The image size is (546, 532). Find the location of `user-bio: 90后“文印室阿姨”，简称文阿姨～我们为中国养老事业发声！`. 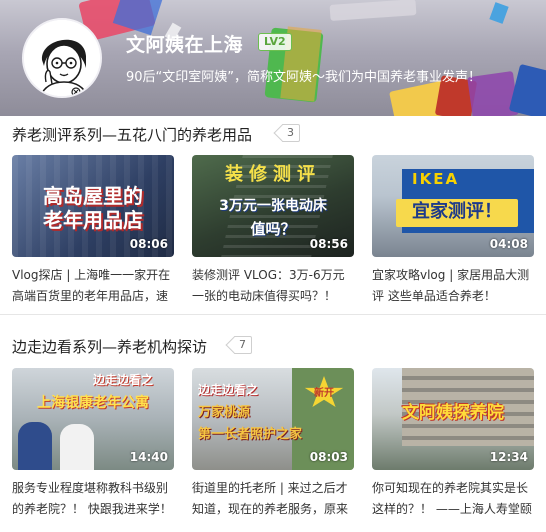

user-bio: 90后“文印室阿姨”，简称文阿姨～我们为中国养老事业发声！ is located at coordinates (304, 77).